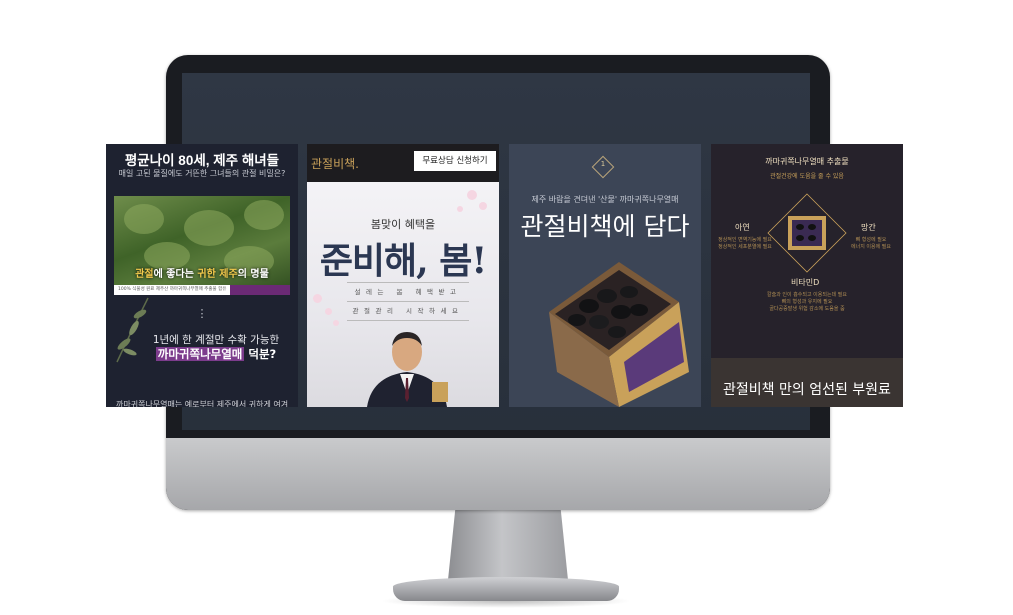 This screenshot has height=615, width=1013. Describe the element at coordinates (202, 173) in the screenshot. I see `card1-subtitle: 매일 고된 물질에도 거뜬한 그녀들의 관절 비밀은?` at that location.